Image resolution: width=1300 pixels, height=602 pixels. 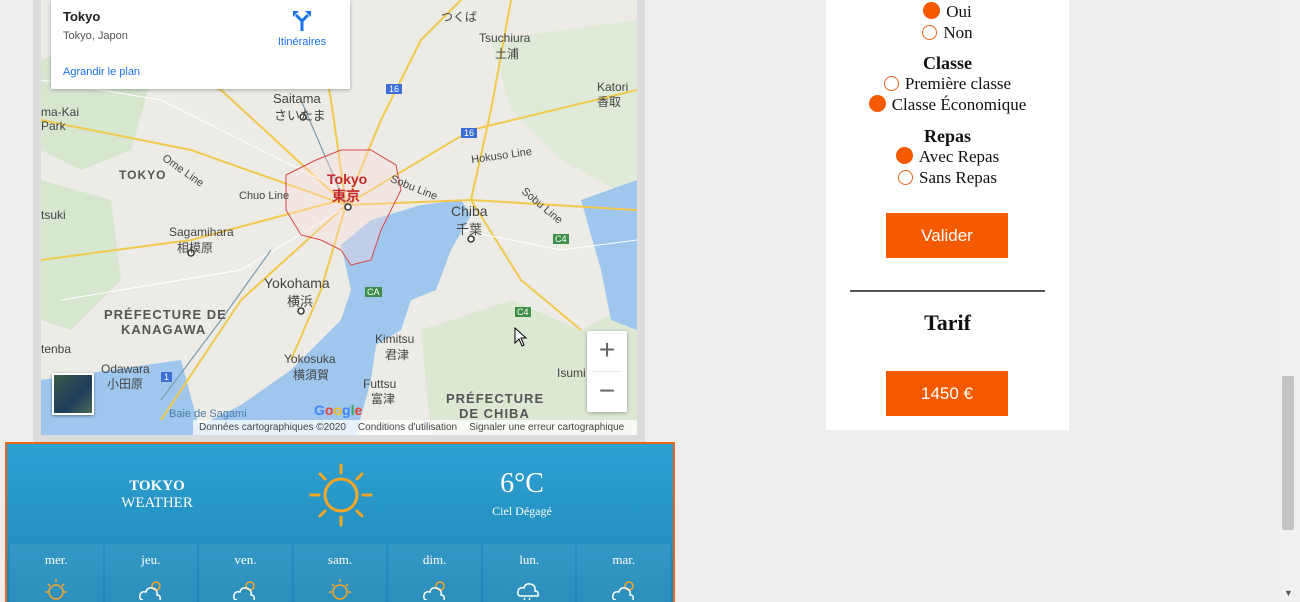 I want to click on option-label: Classe Économique, so click(x=959, y=104).